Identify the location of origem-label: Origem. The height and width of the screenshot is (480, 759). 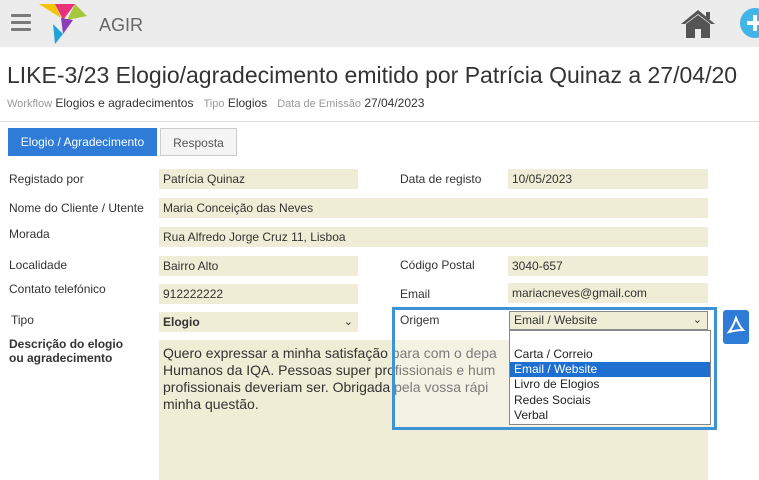
(420, 320).